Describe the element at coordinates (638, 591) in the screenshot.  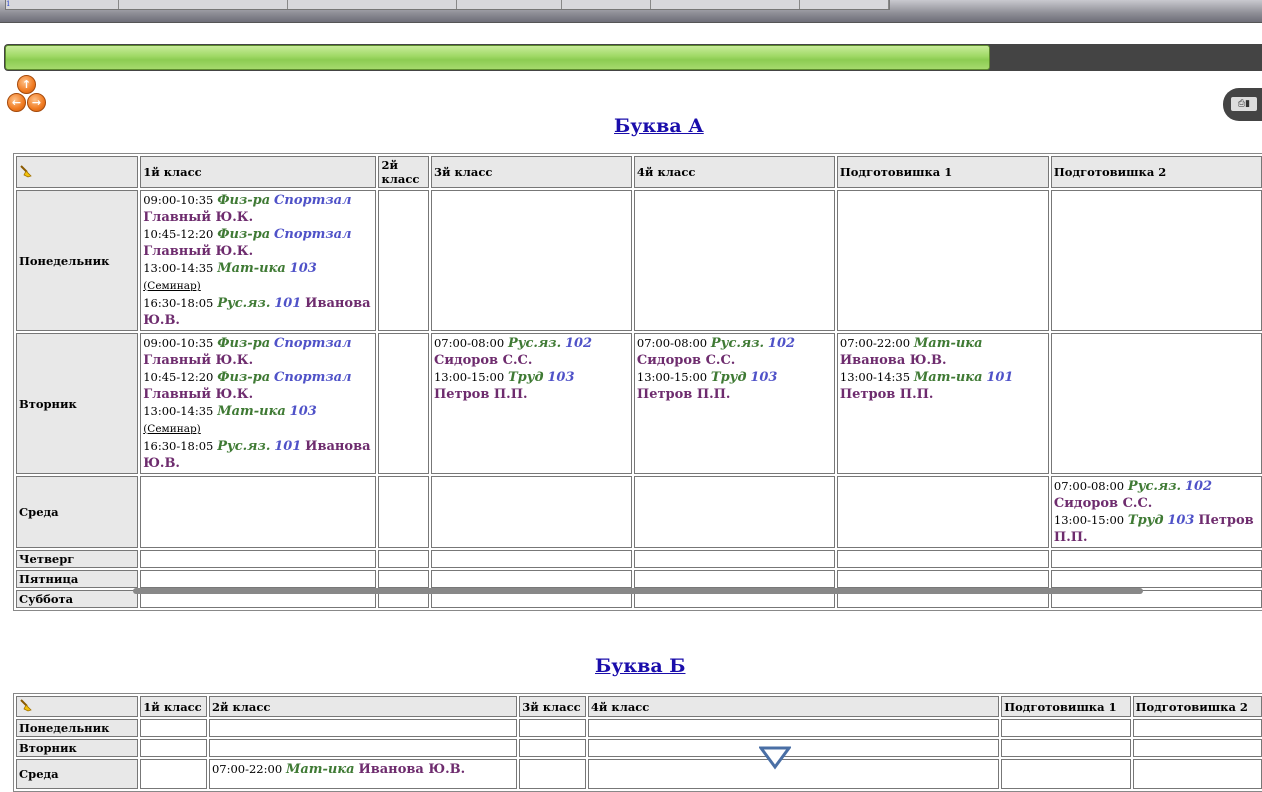
I see `horizontal-scrollbar` at that location.